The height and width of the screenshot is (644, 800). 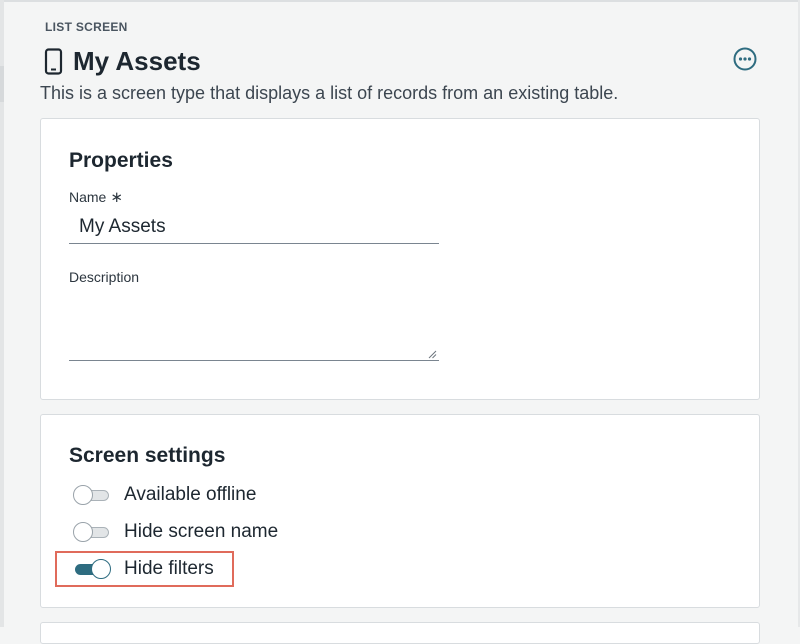 I want to click on mobile-phone-icon, so click(x=58, y=61).